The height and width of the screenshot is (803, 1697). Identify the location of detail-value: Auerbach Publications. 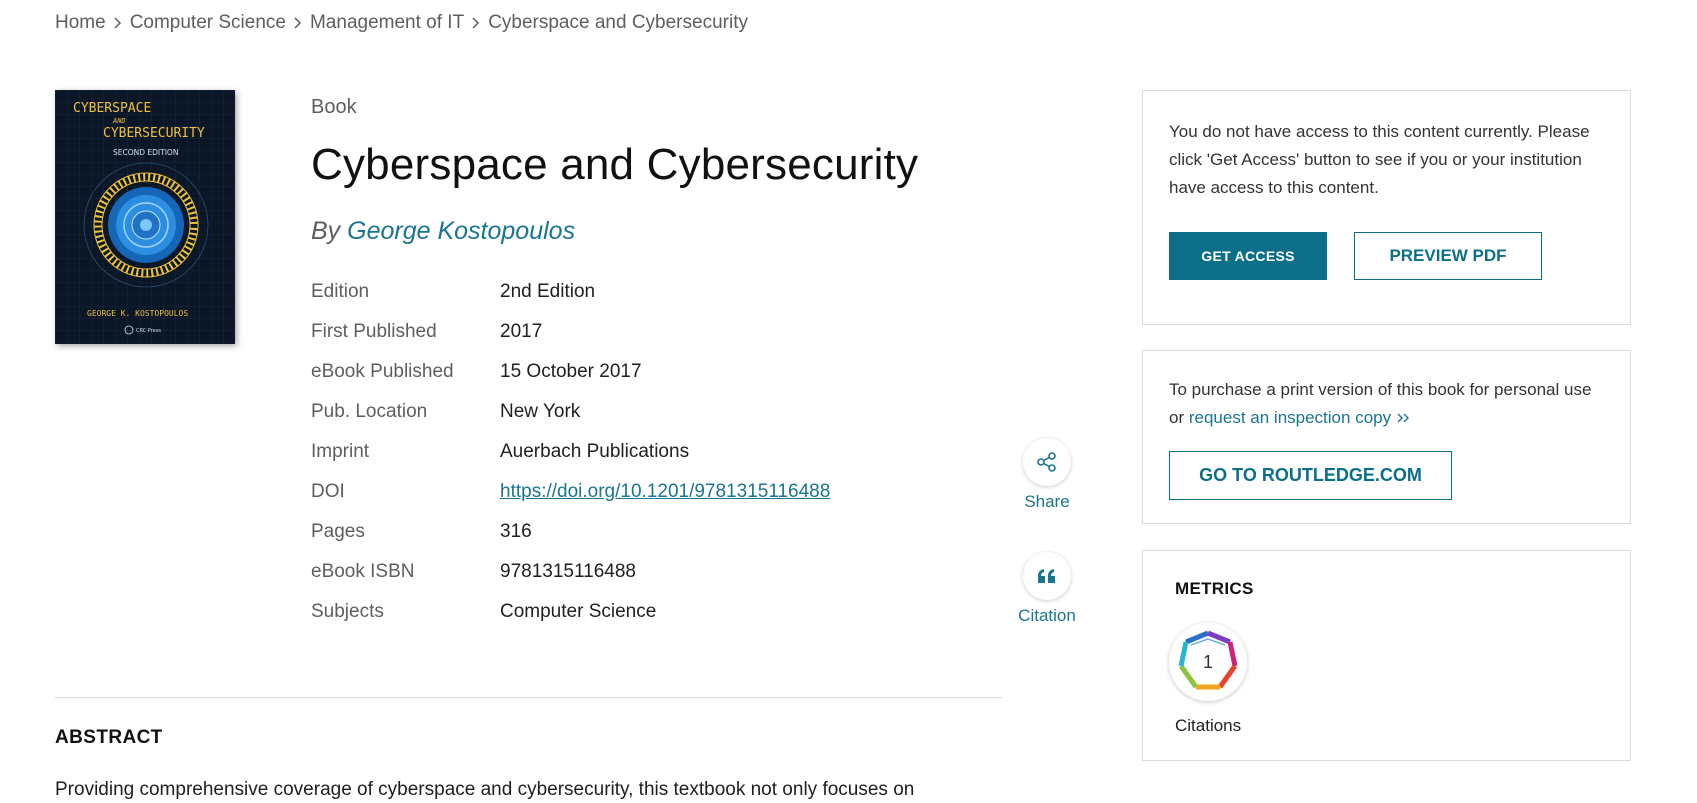
(595, 451).